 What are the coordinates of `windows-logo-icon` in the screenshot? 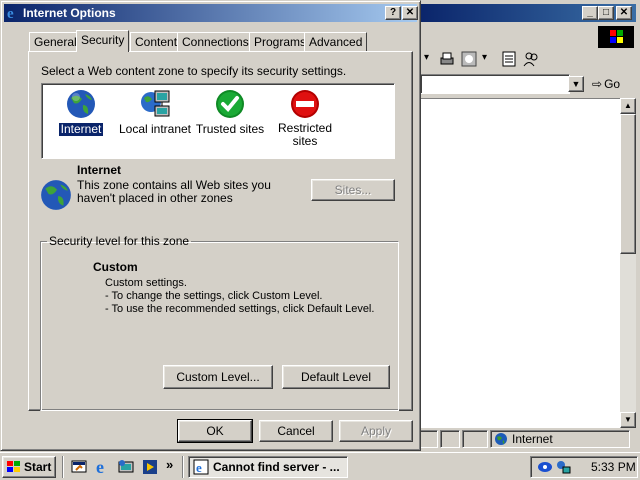 It's located at (616, 37).